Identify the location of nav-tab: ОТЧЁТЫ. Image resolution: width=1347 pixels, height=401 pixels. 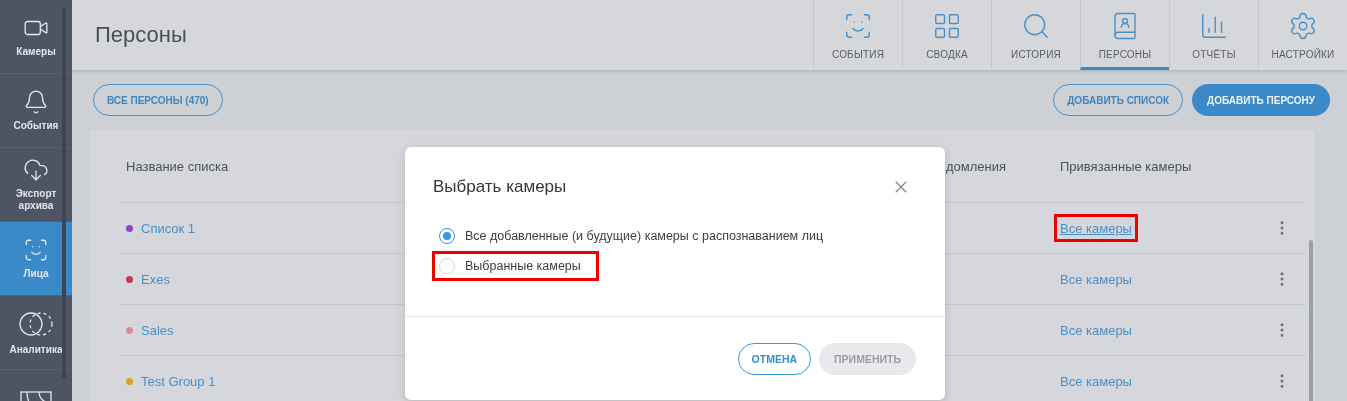
(1213, 35).